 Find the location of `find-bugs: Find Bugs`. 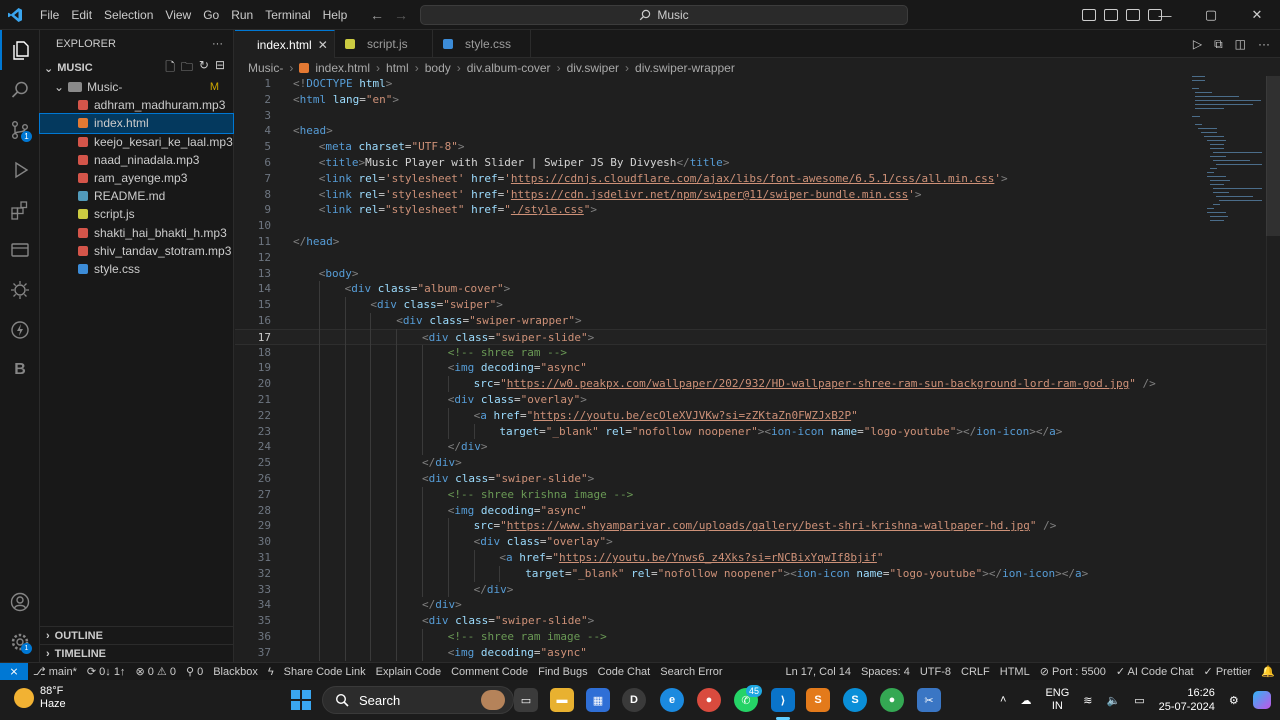

find-bugs: Find Bugs is located at coordinates (563, 672).